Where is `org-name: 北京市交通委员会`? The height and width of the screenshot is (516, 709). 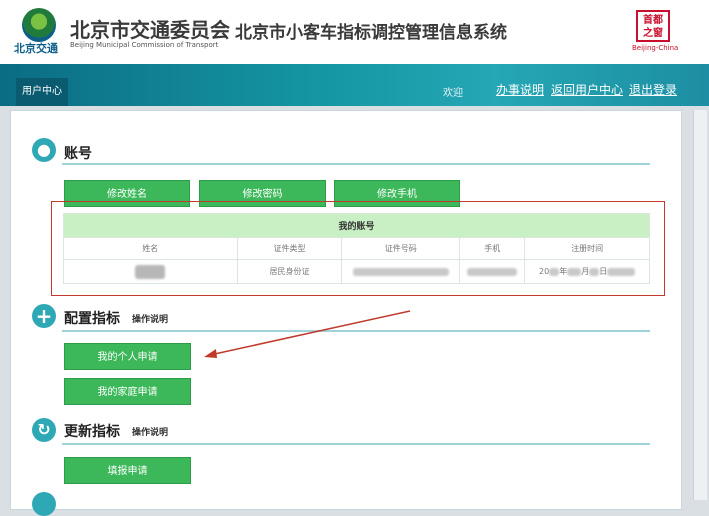
org-name: 北京市交通委员会 is located at coordinates (150, 30).